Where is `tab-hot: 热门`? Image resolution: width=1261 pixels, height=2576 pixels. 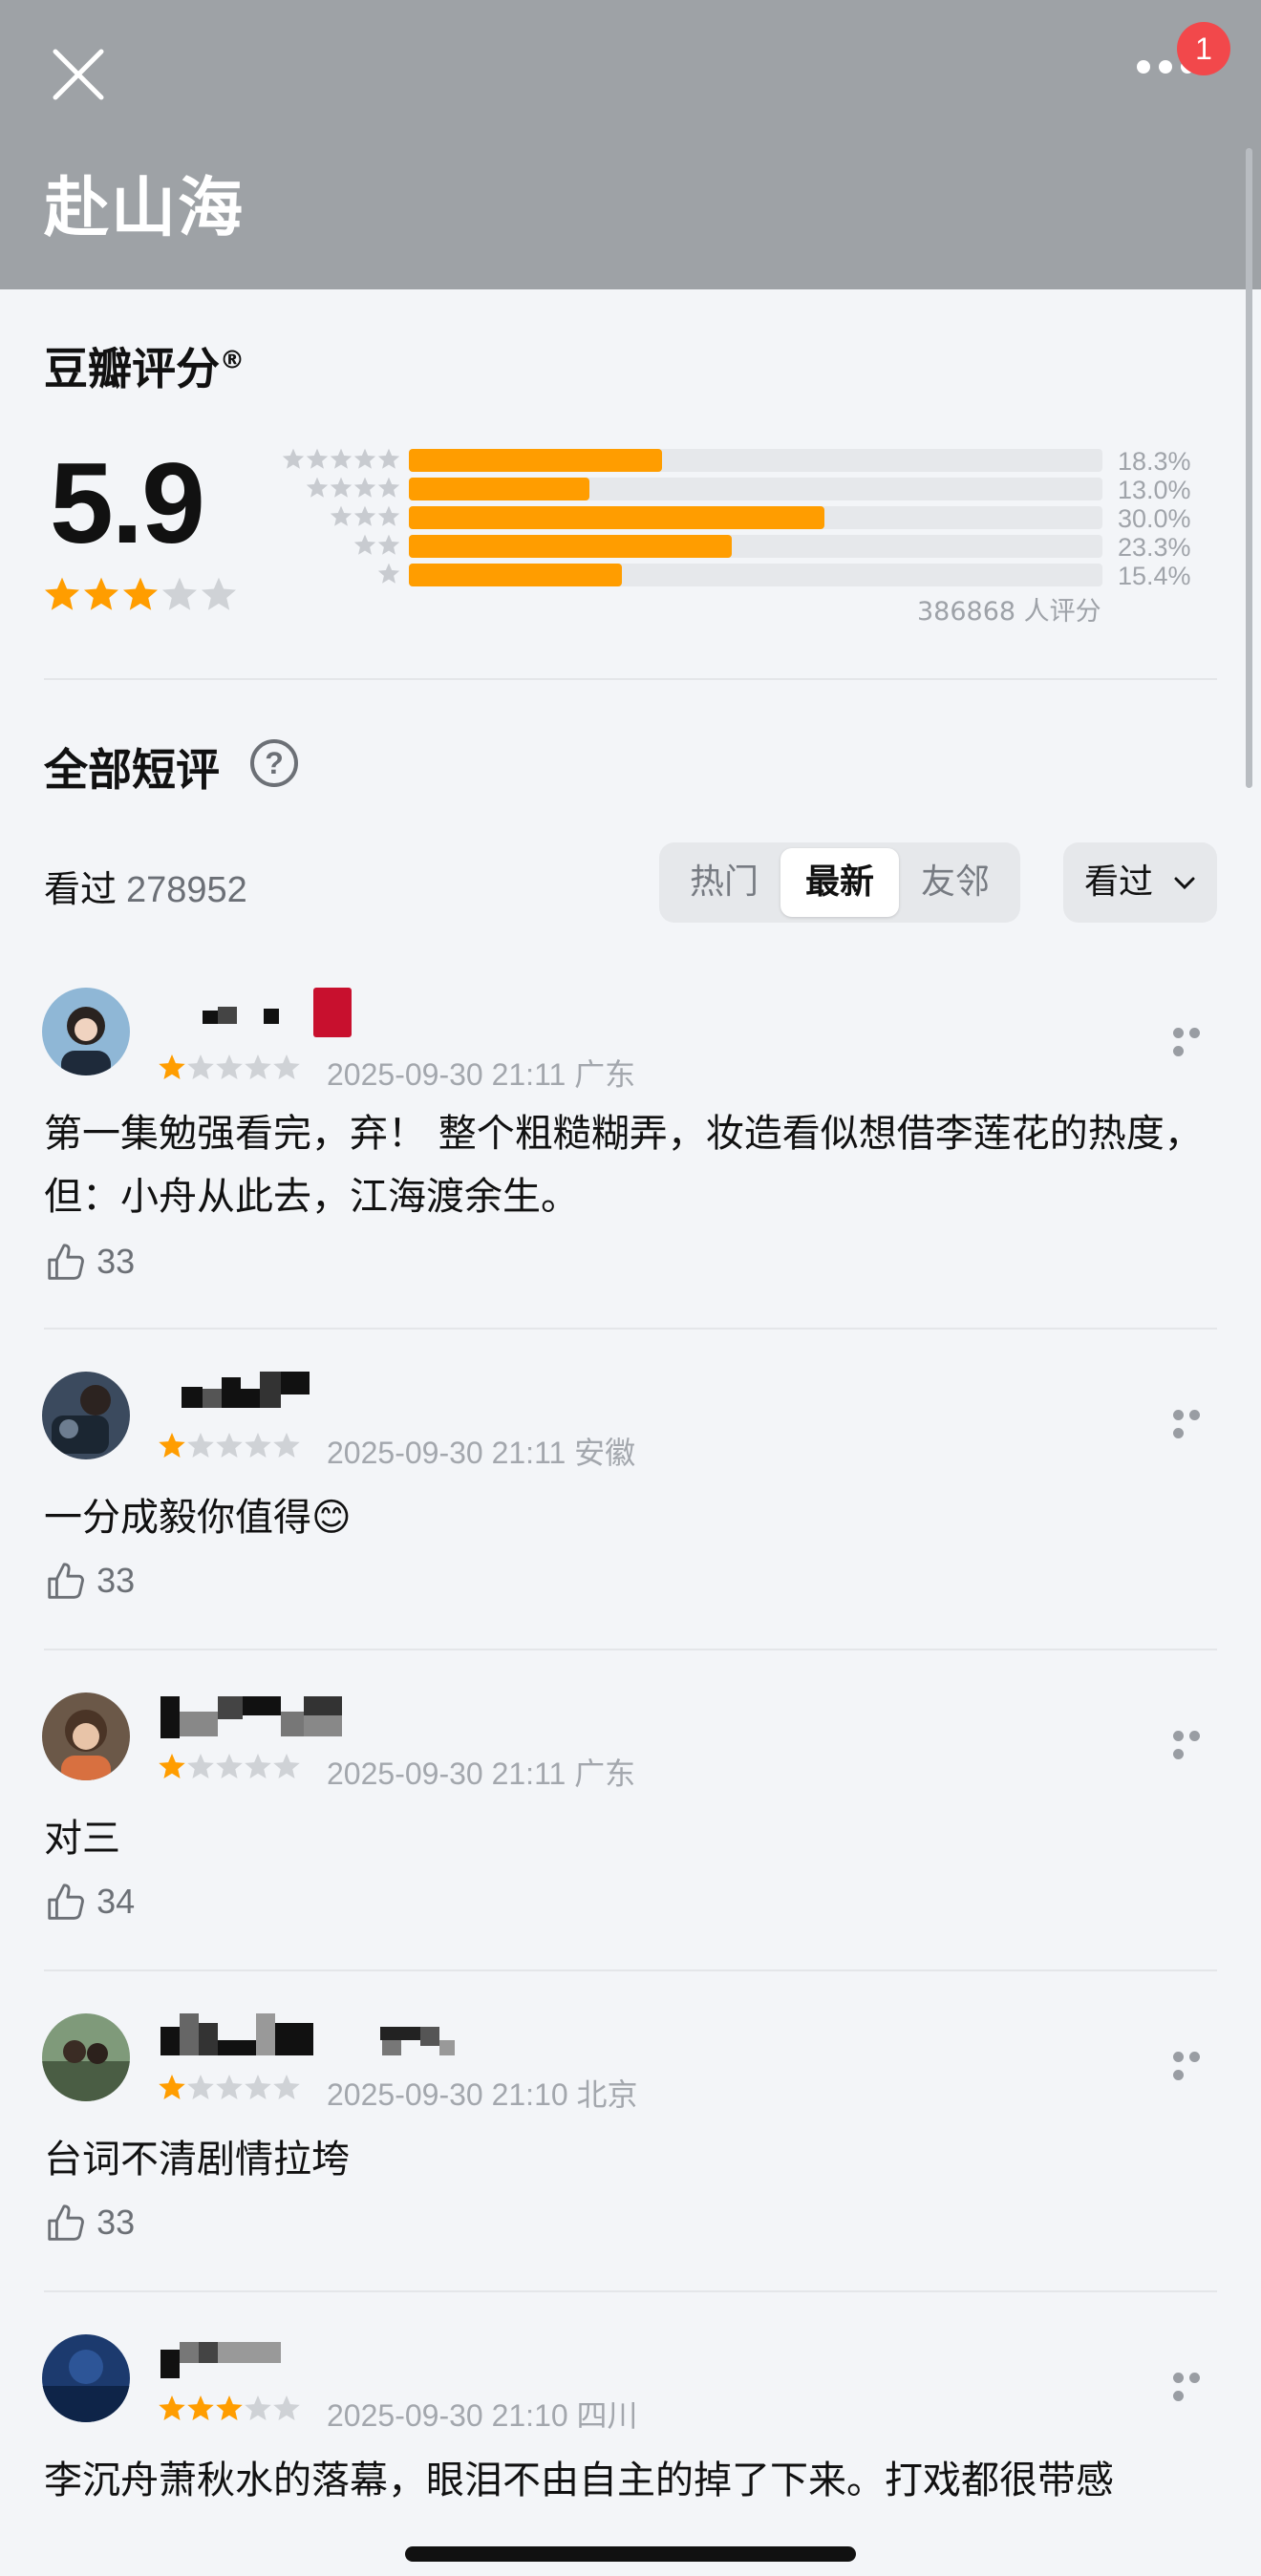
tab-hot: 热门 is located at coordinates (724, 882).